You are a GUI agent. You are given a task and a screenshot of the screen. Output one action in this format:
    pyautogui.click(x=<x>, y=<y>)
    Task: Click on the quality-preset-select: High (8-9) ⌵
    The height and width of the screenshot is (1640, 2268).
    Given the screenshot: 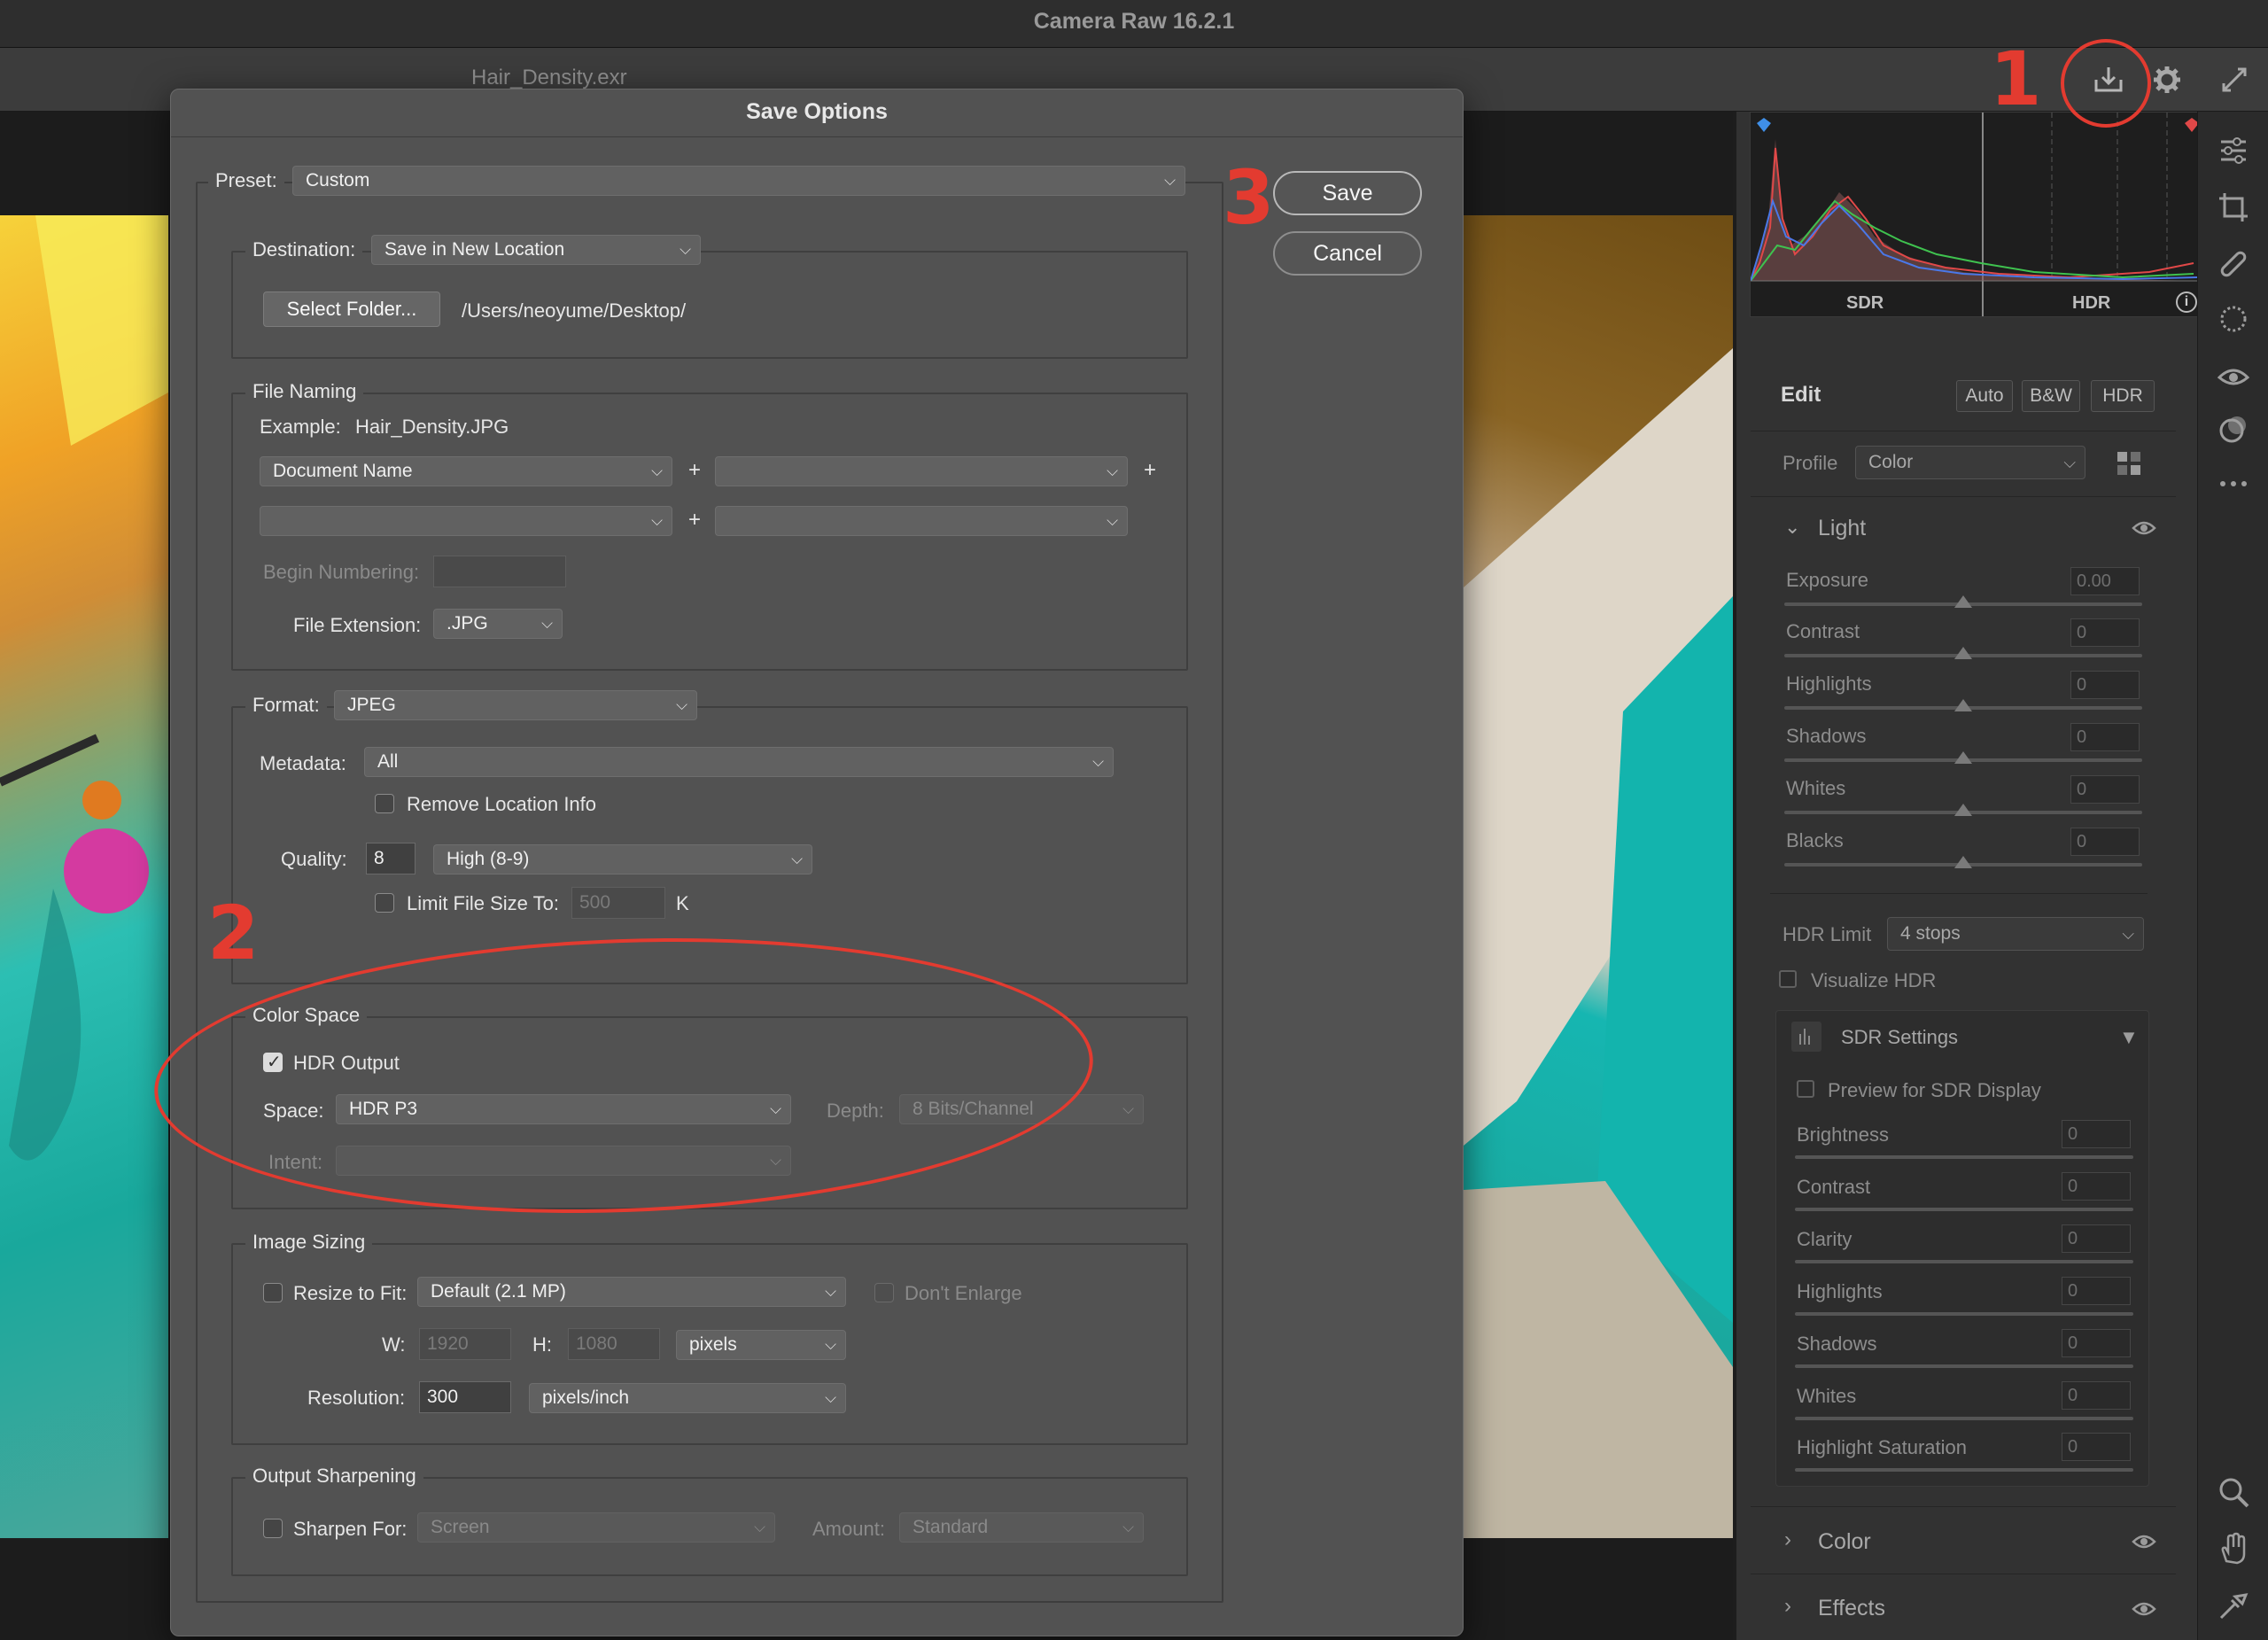 What is the action you would take?
    pyautogui.click(x=622, y=859)
    